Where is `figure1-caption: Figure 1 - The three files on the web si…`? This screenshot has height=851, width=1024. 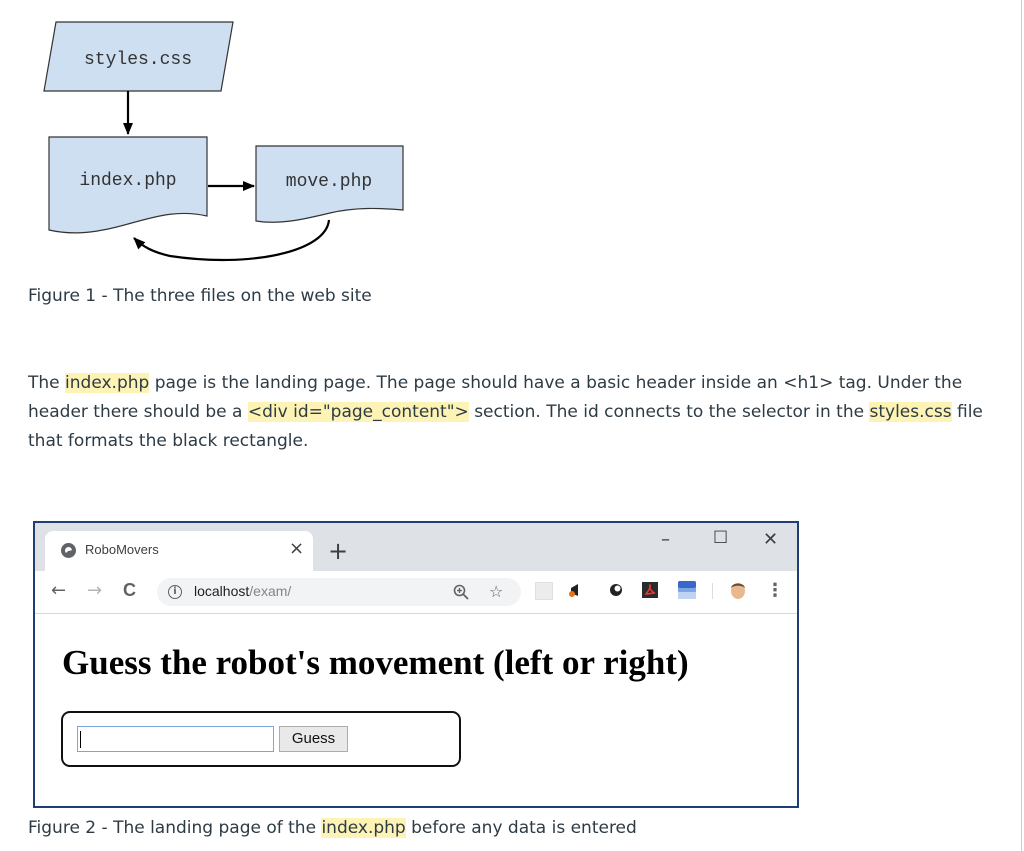 figure1-caption: Figure 1 - The three files on the web si… is located at coordinates (200, 296).